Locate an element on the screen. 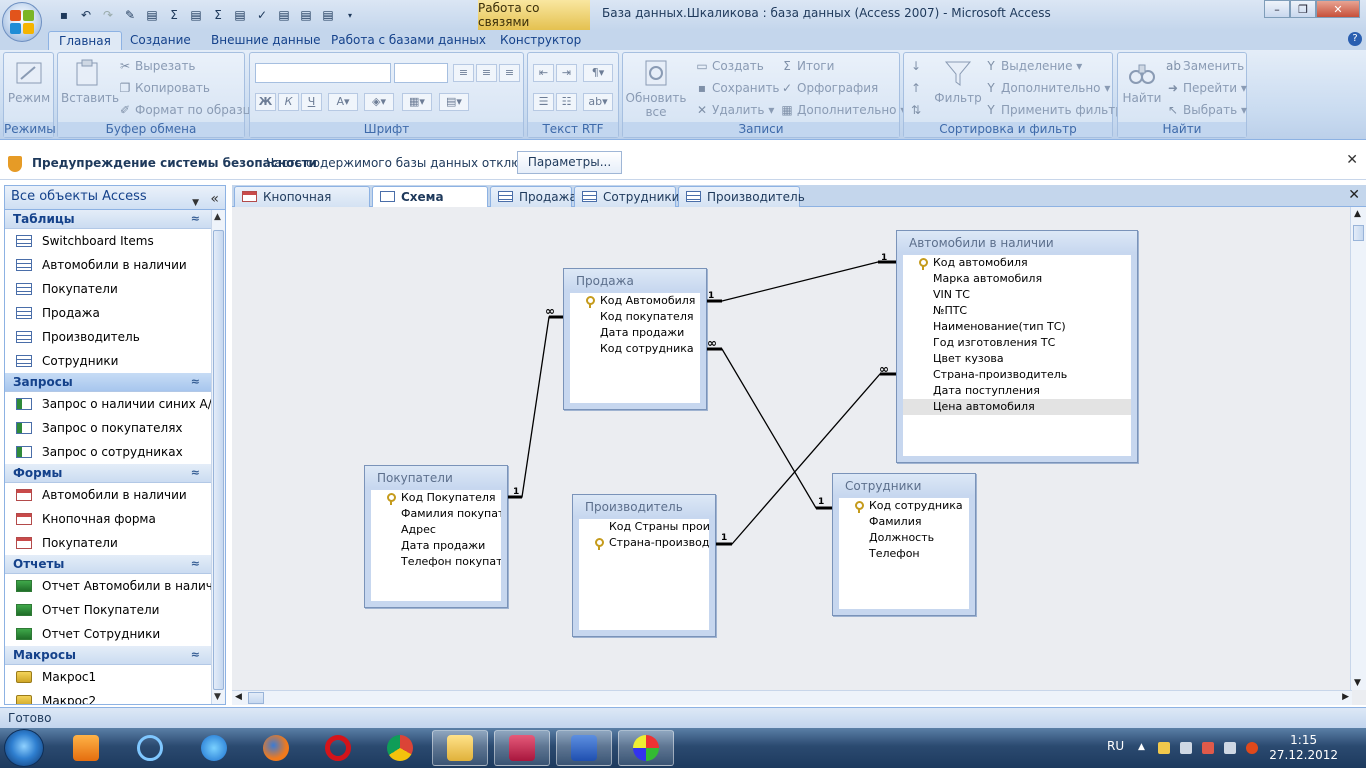 This screenshot has height=768, width=1366. paste-button: Вставить is located at coordinates (90, 81).